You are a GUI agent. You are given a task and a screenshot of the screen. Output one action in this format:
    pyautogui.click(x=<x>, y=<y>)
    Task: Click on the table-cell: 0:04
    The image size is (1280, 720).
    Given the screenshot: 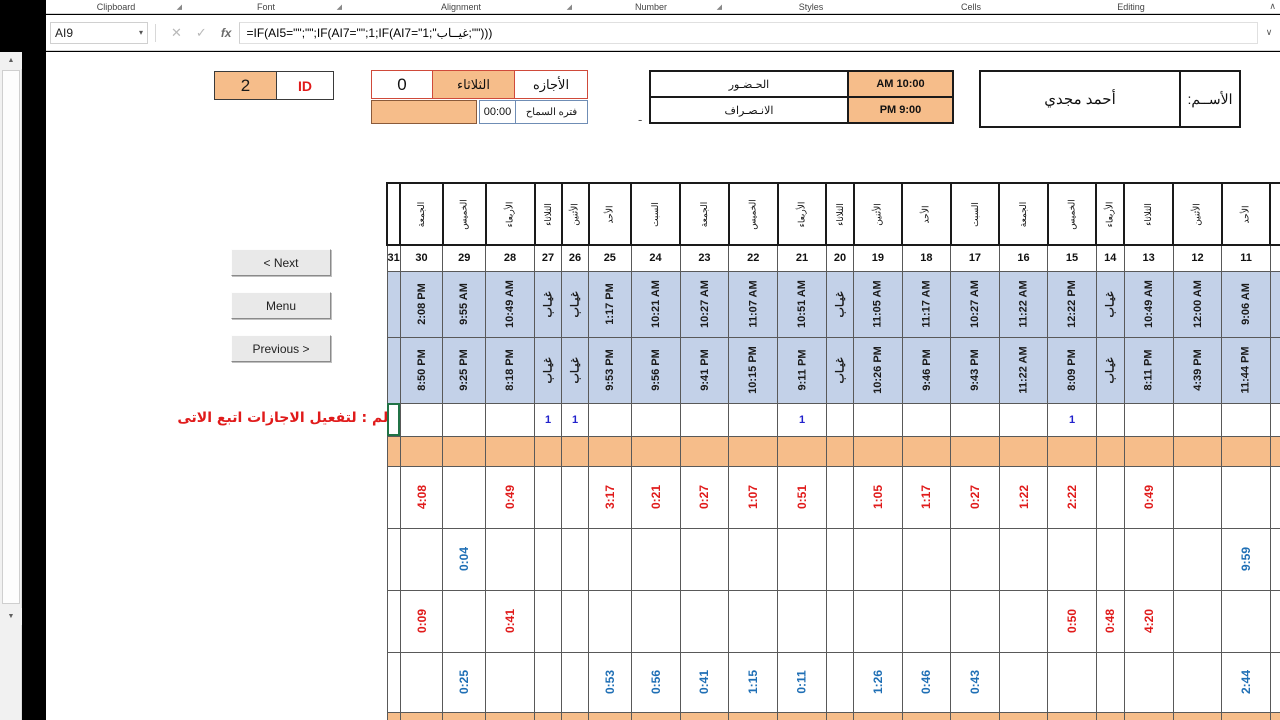 What is the action you would take?
    pyautogui.click(x=464, y=559)
    